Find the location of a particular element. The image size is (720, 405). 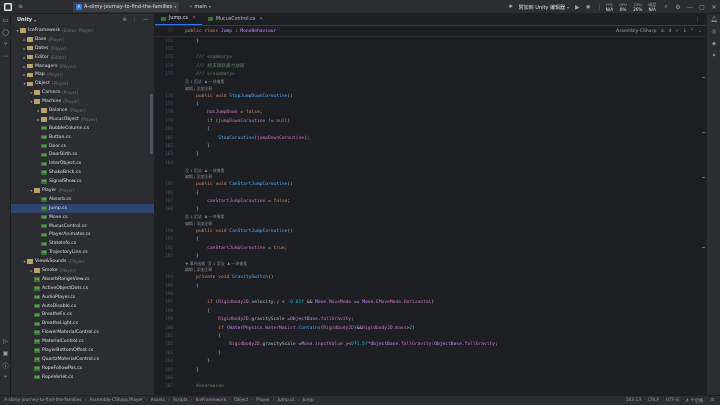

tree-file: C# TrajectoryLine.cs is located at coordinates (82, 252).